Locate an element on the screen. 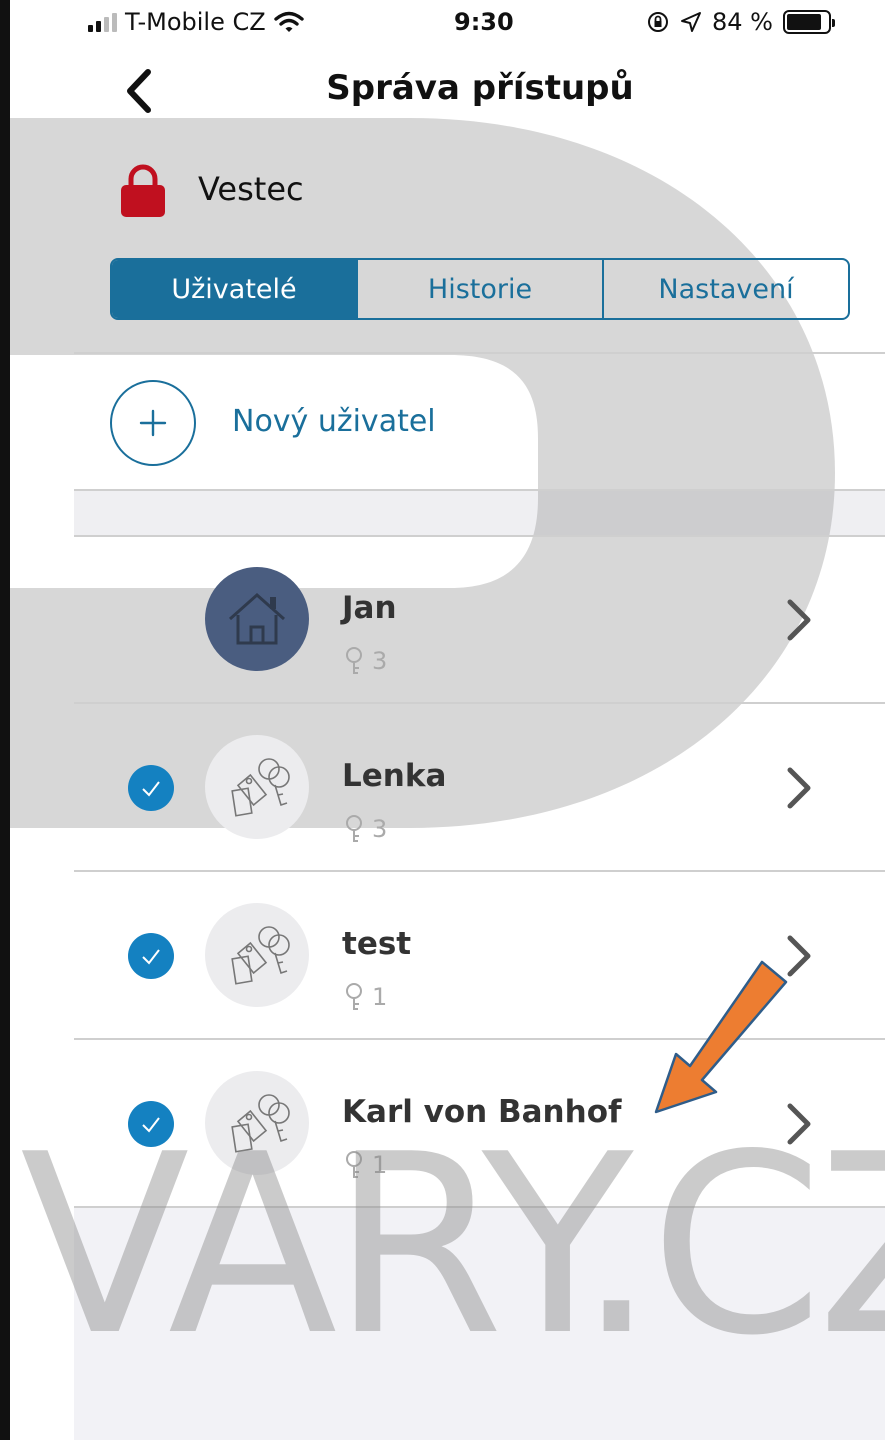 This screenshot has height=1440, width=885. tab-users: Uživatelé is located at coordinates (235, 289).